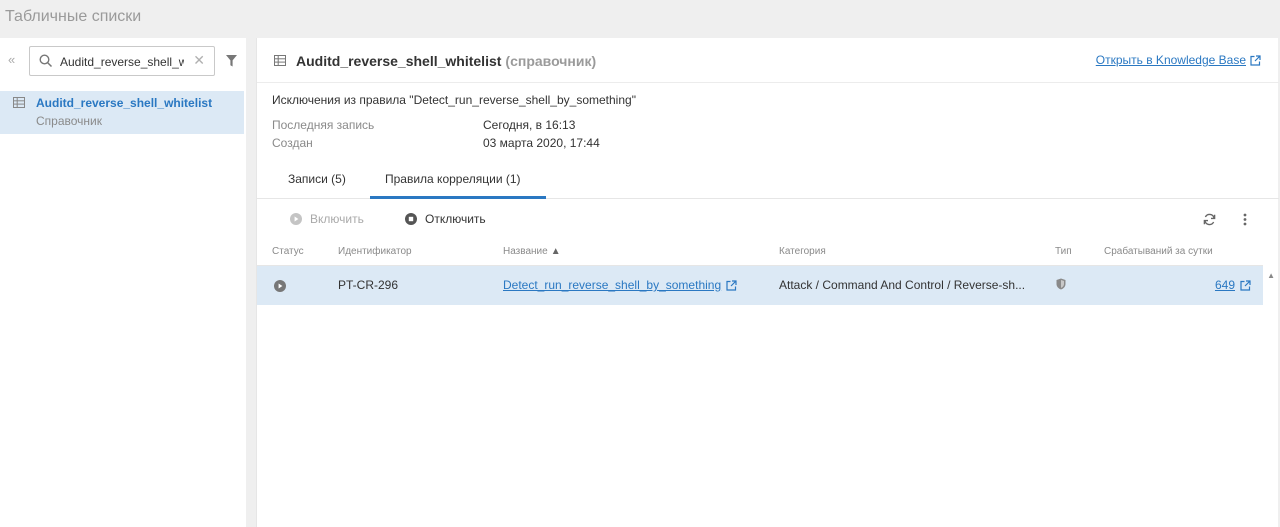  Describe the element at coordinates (1061, 284) in the screenshot. I see `shield-icon` at that location.